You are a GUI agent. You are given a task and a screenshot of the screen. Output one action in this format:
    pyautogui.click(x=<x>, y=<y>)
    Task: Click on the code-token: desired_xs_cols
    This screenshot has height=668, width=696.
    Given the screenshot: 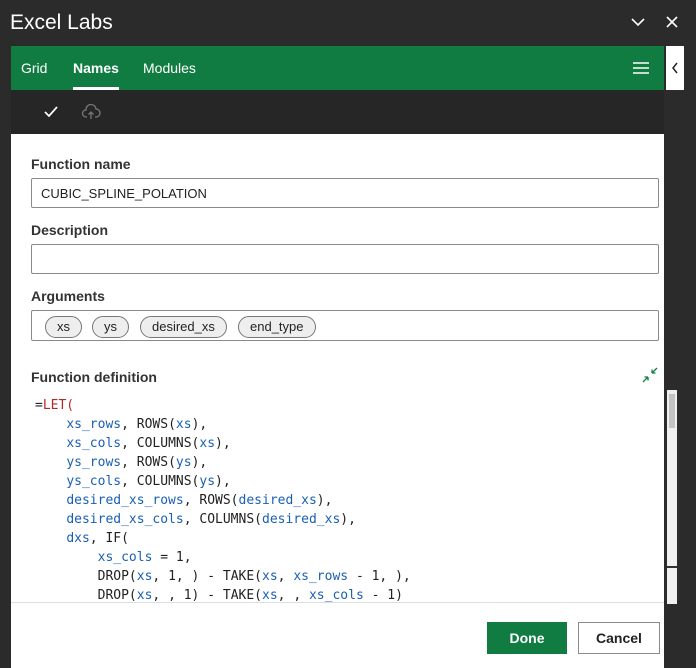 What is the action you would take?
    pyautogui.click(x=125, y=519)
    